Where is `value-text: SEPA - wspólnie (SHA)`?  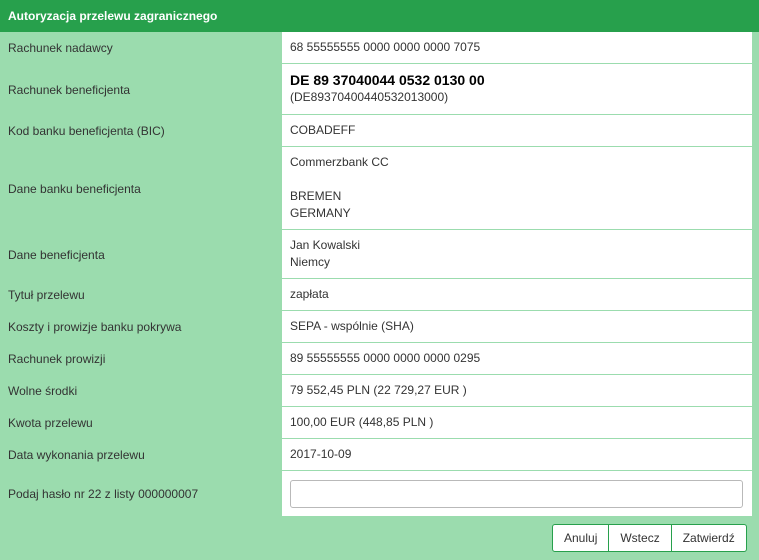 value-text: SEPA - wspólnie (SHA) is located at coordinates (352, 326).